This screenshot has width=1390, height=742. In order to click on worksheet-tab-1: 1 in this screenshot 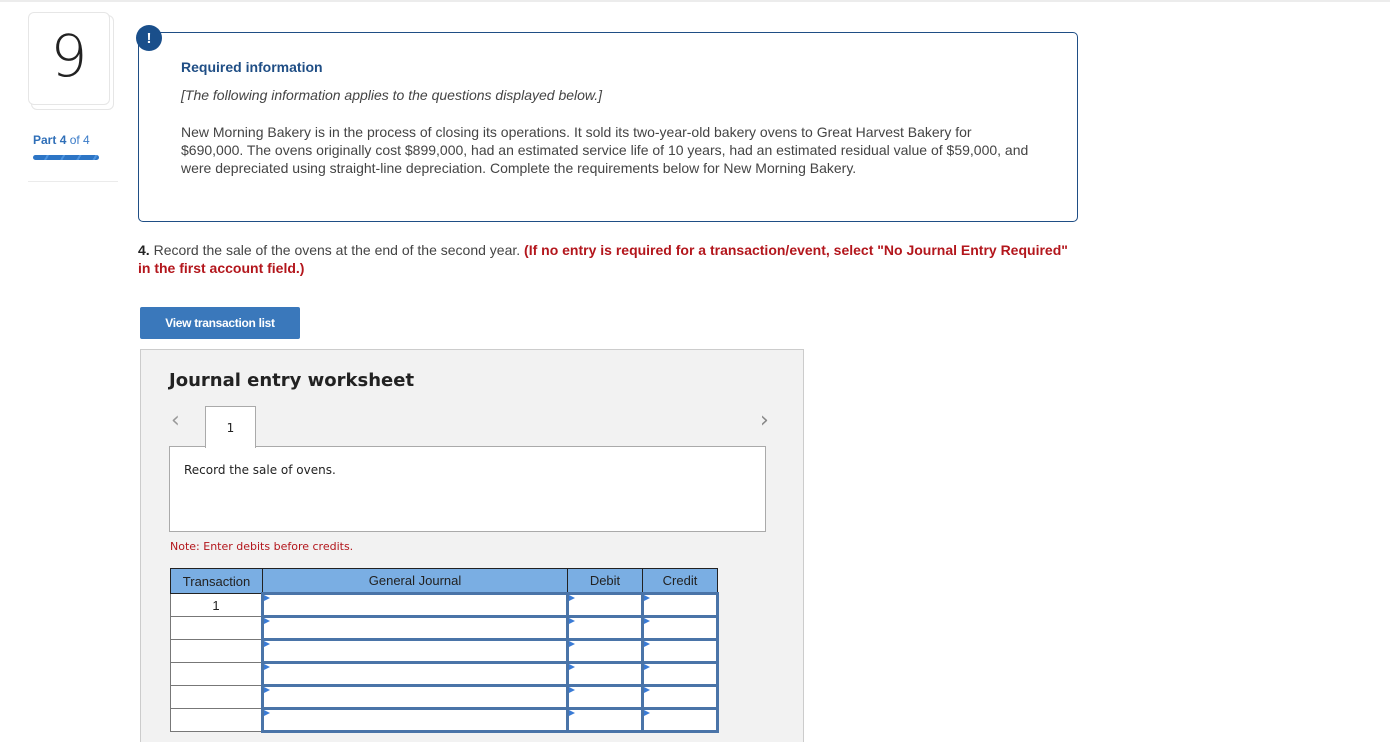, I will do `click(230, 427)`.